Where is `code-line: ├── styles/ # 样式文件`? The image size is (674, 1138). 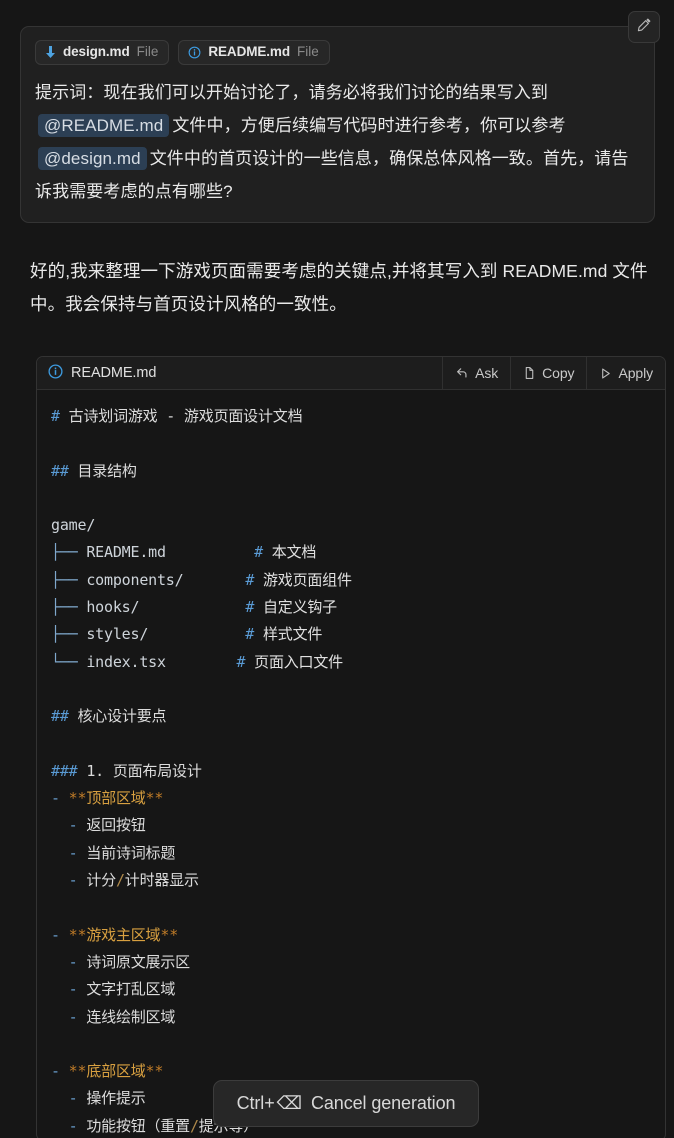 code-line: ├── styles/ # 样式文件 is located at coordinates (358, 634).